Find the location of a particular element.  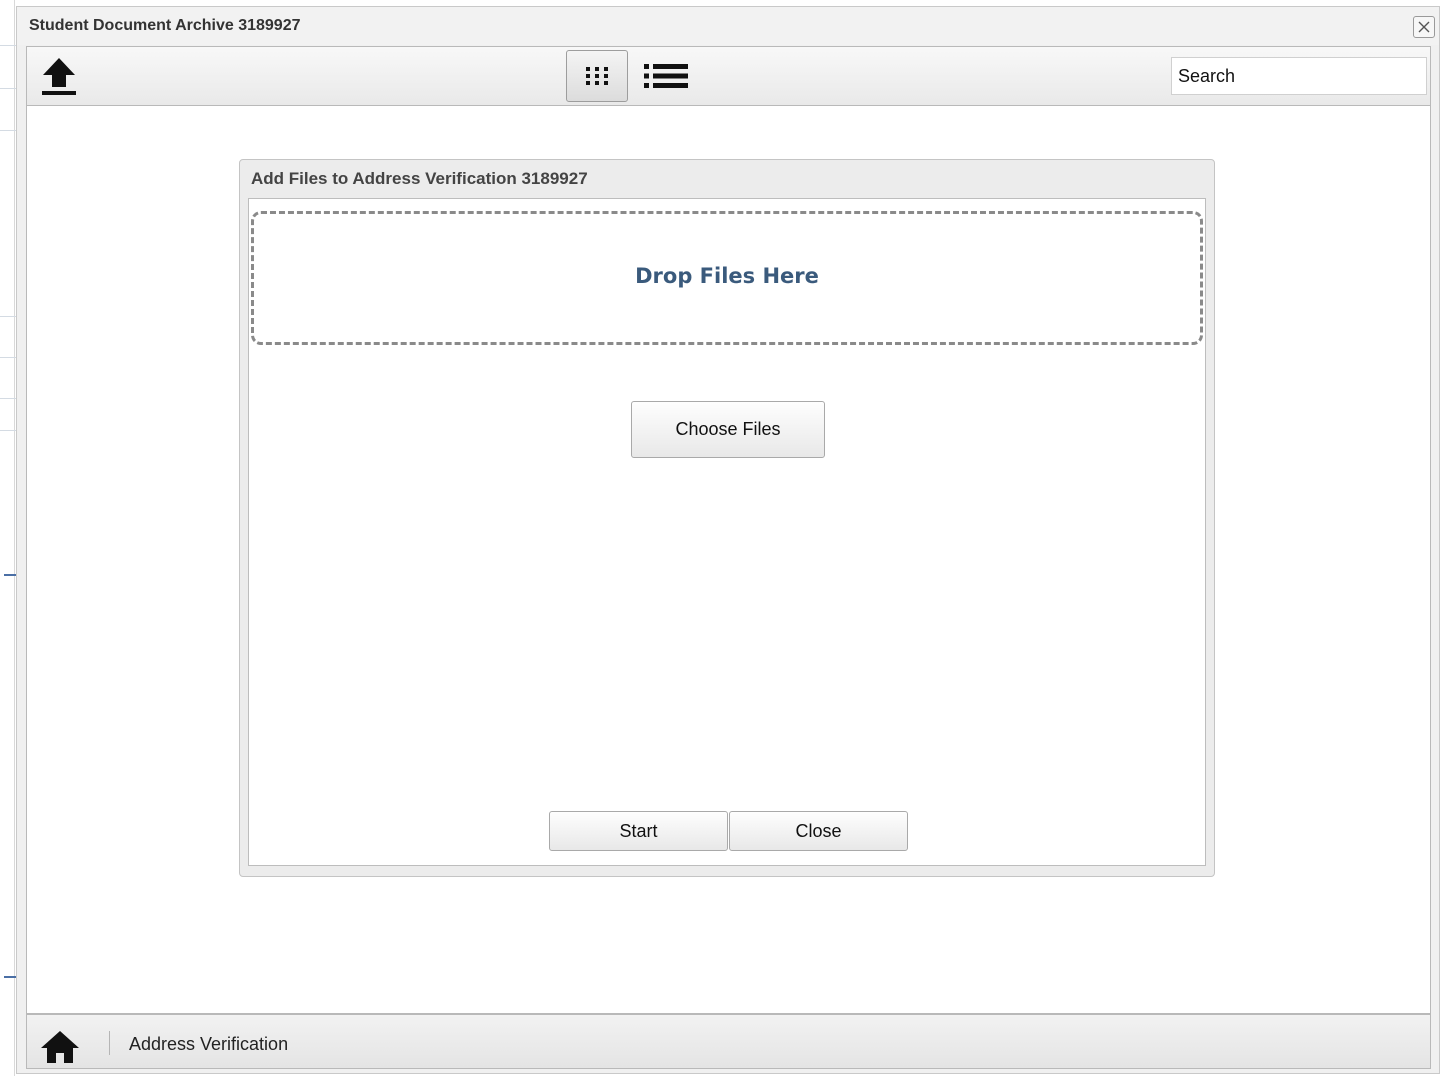

grid-view-button is located at coordinates (597, 76).